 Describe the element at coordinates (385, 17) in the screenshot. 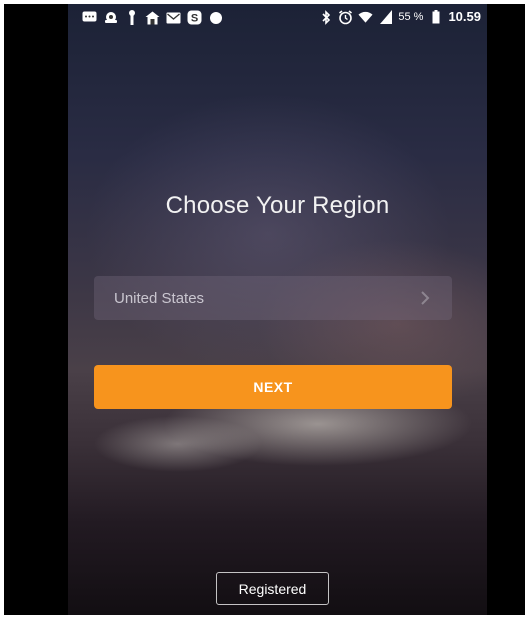

I see `signal-icon` at that location.